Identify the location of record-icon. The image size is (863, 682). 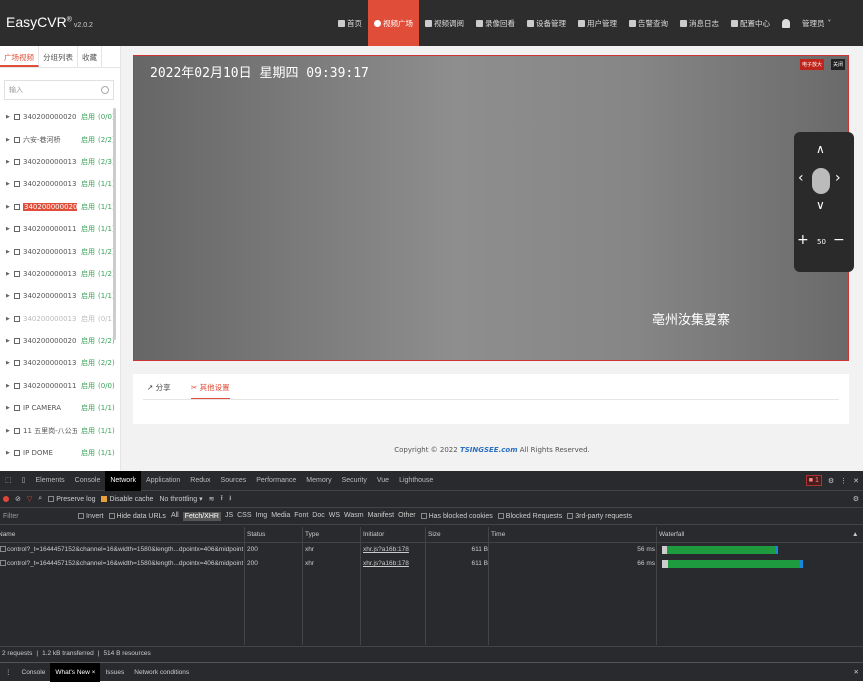
(6, 499).